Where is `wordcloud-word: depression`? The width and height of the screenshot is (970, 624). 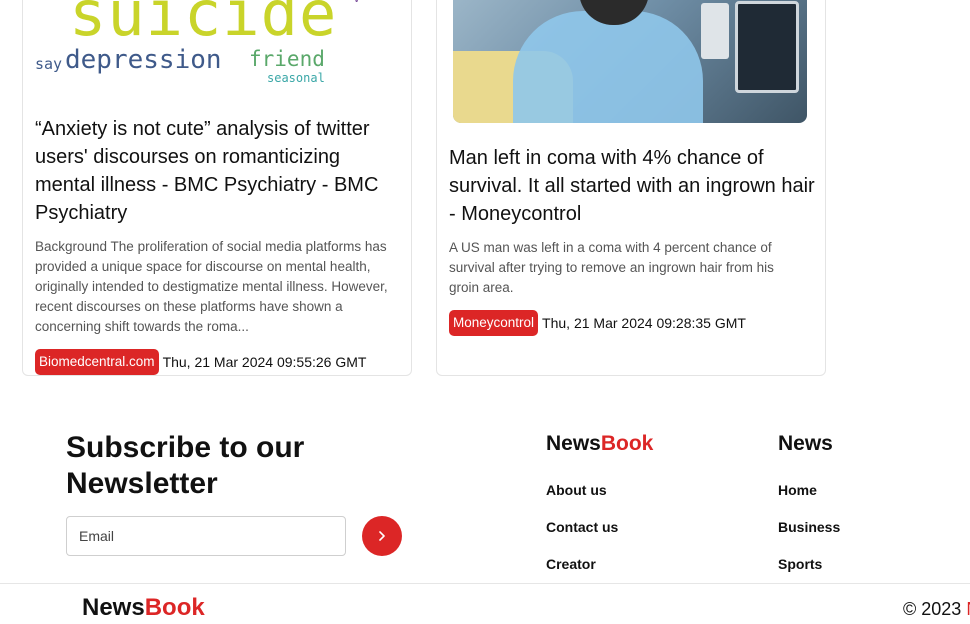 wordcloud-word: depression is located at coordinates (143, 60).